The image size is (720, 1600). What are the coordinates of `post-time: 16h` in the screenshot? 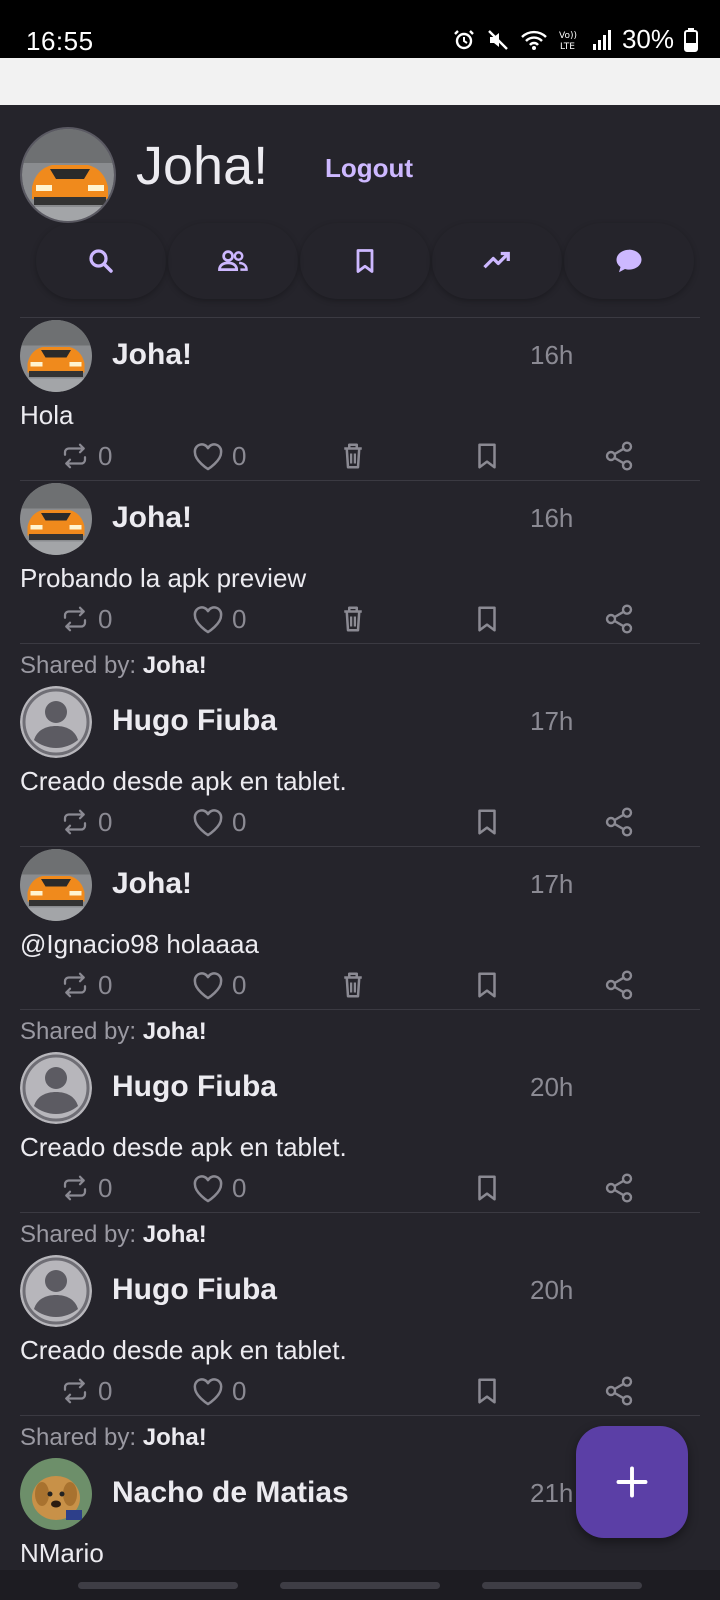 It's located at (552, 355).